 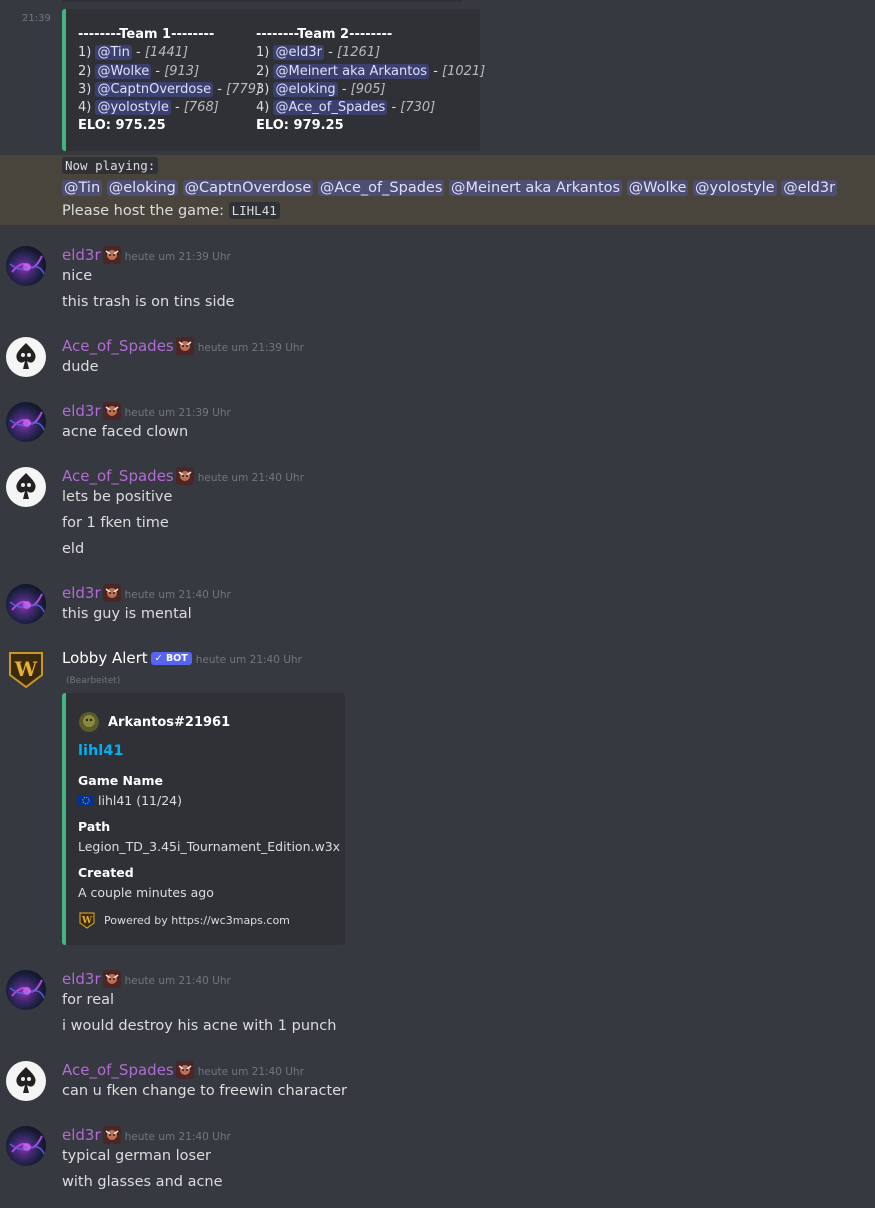 I want to click on message-text: acne faced clown, so click(x=125, y=432).